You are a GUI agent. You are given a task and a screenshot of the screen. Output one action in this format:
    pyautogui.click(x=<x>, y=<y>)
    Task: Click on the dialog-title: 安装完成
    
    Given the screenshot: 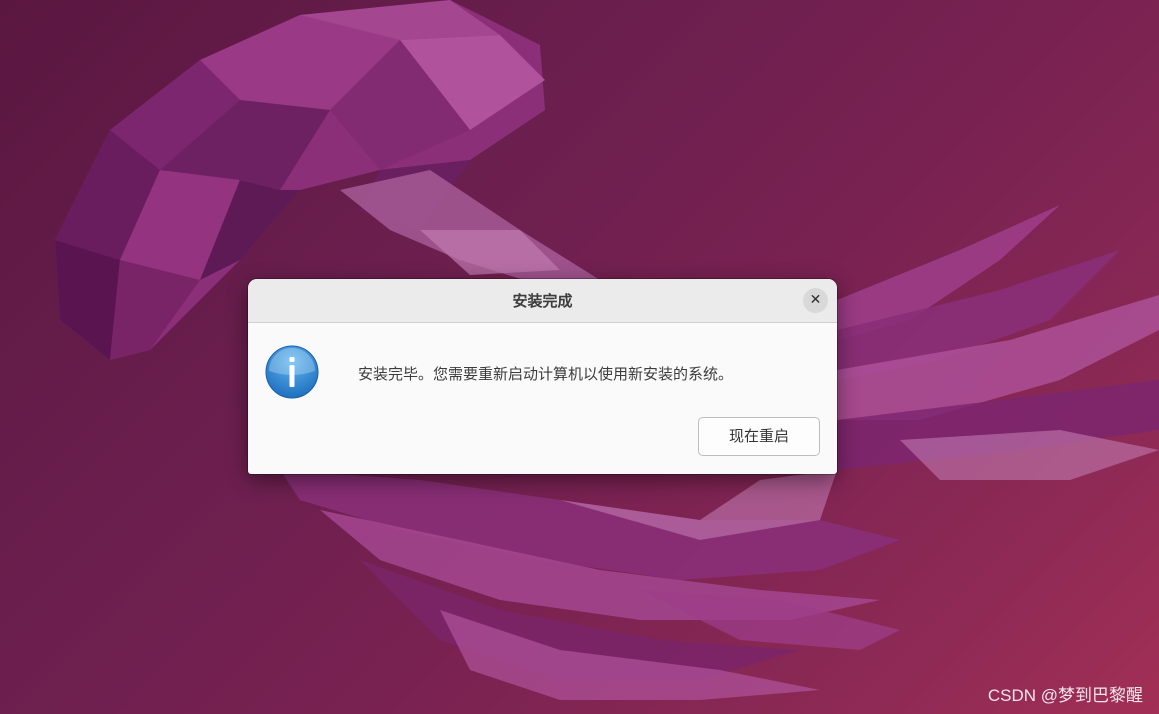 What is the action you would take?
    pyautogui.click(x=542, y=301)
    